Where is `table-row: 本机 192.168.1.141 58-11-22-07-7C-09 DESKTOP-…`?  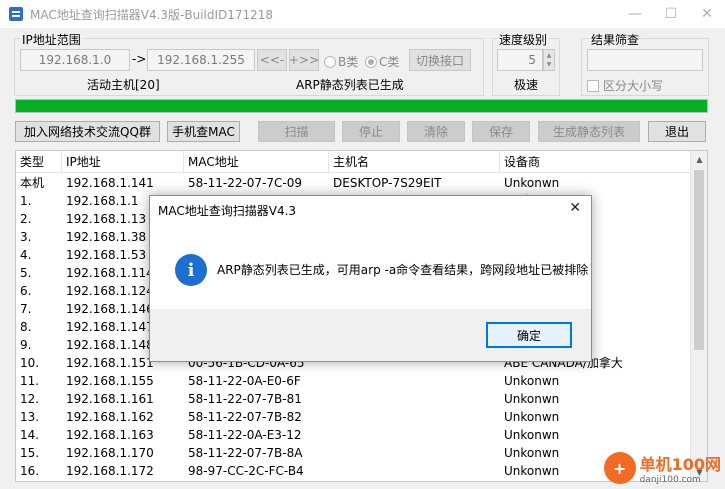
table-row: 本机 192.168.1.141 58-11-22-07-7C-09 DESKTOP-… is located at coordinates (354, 183).